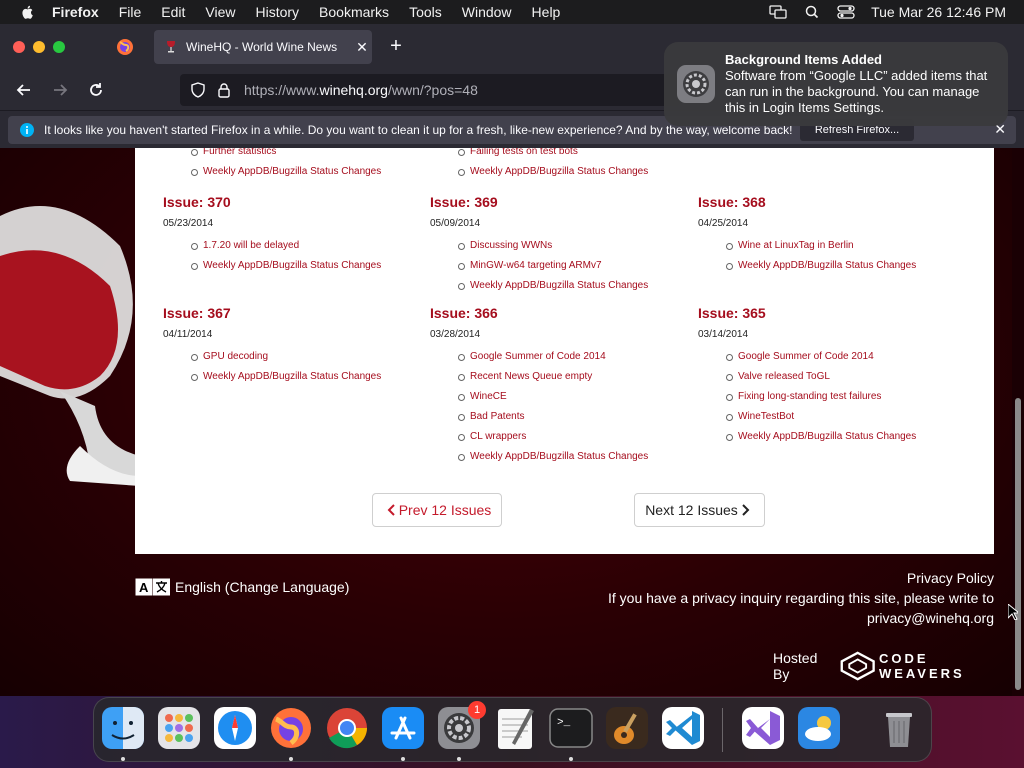  Describe the element at coordinates (173, 12) in the screenshot. I see `menu-edit: Edit` at that location.